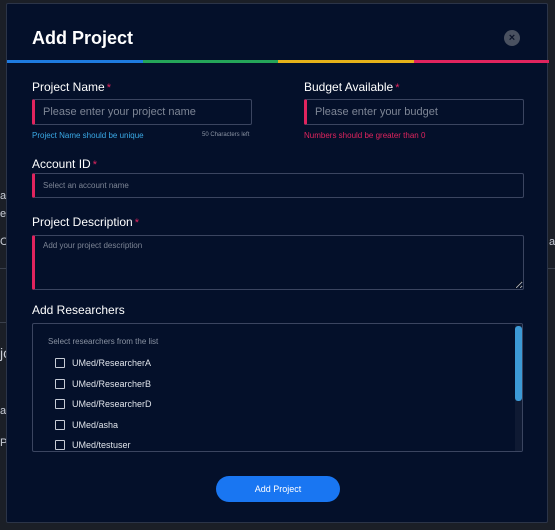  I want to click on project-name-hint: Project Name should be unique, so click(88, 135).